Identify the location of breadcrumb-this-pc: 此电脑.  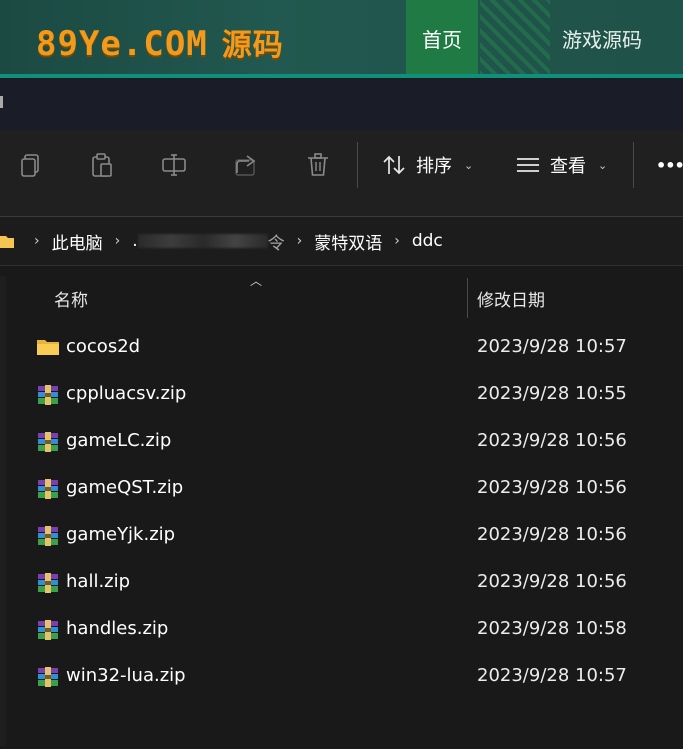
(77, 241).